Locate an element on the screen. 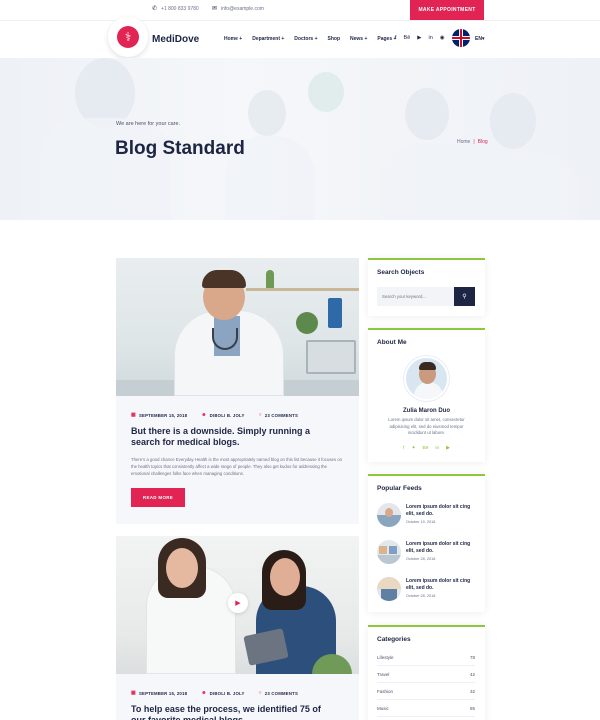  logo: ⚕ is located at coordinates (128, 37).